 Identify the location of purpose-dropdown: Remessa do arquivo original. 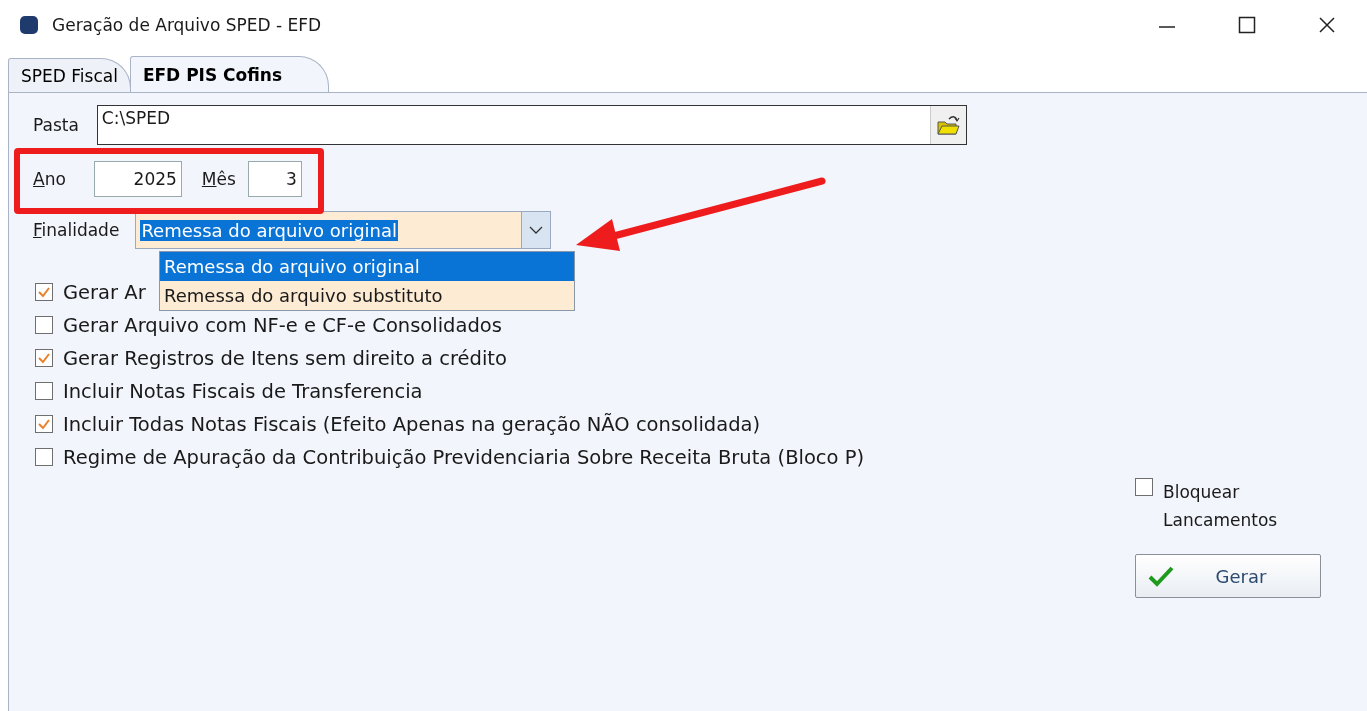
(343, 230).